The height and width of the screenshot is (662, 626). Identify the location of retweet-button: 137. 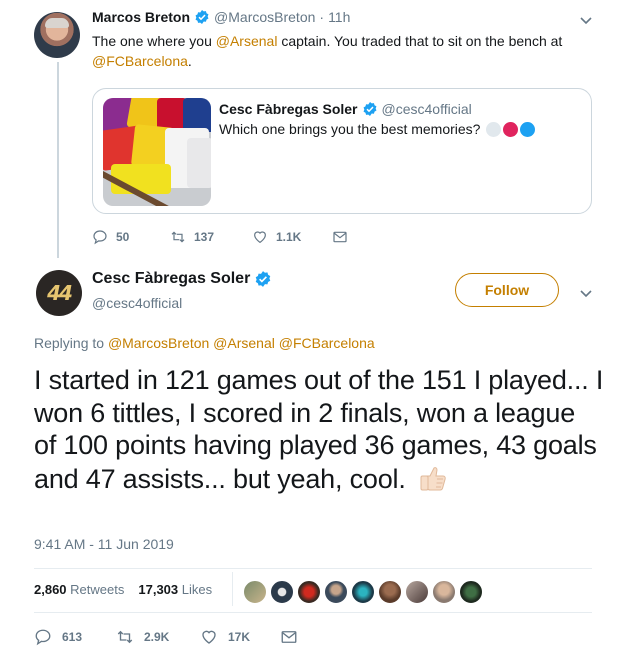
(211, 237).